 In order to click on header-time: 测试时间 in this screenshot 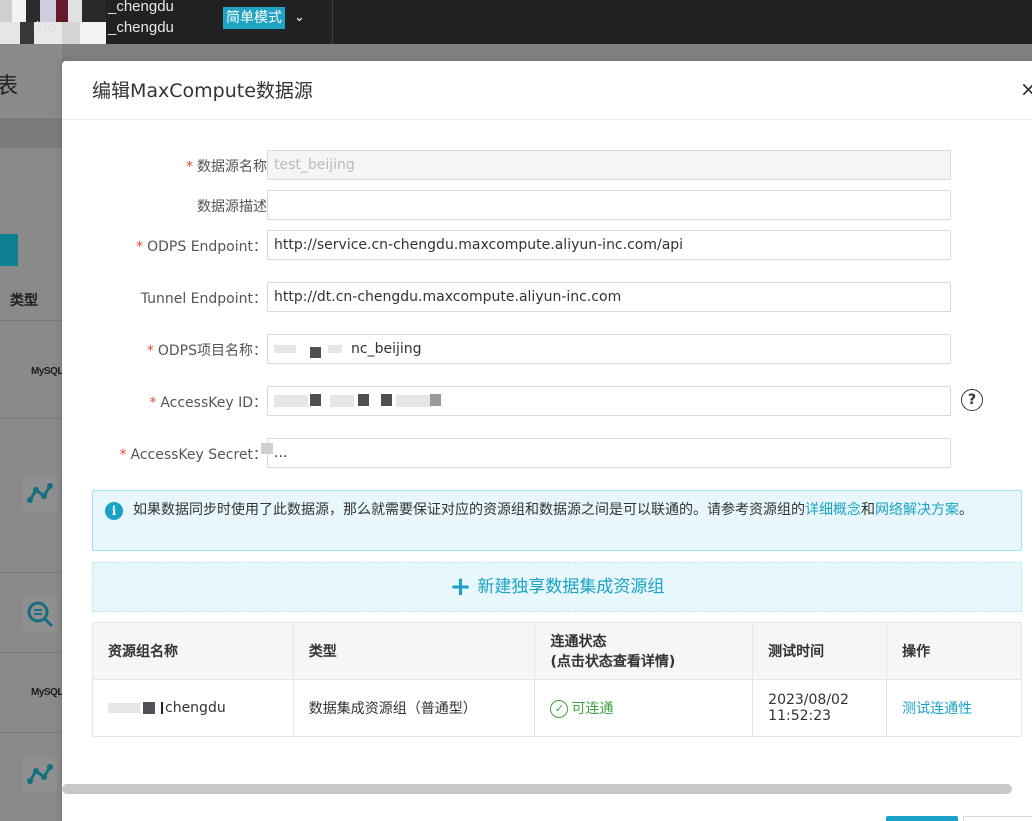, I will do `click(820, 651)`.